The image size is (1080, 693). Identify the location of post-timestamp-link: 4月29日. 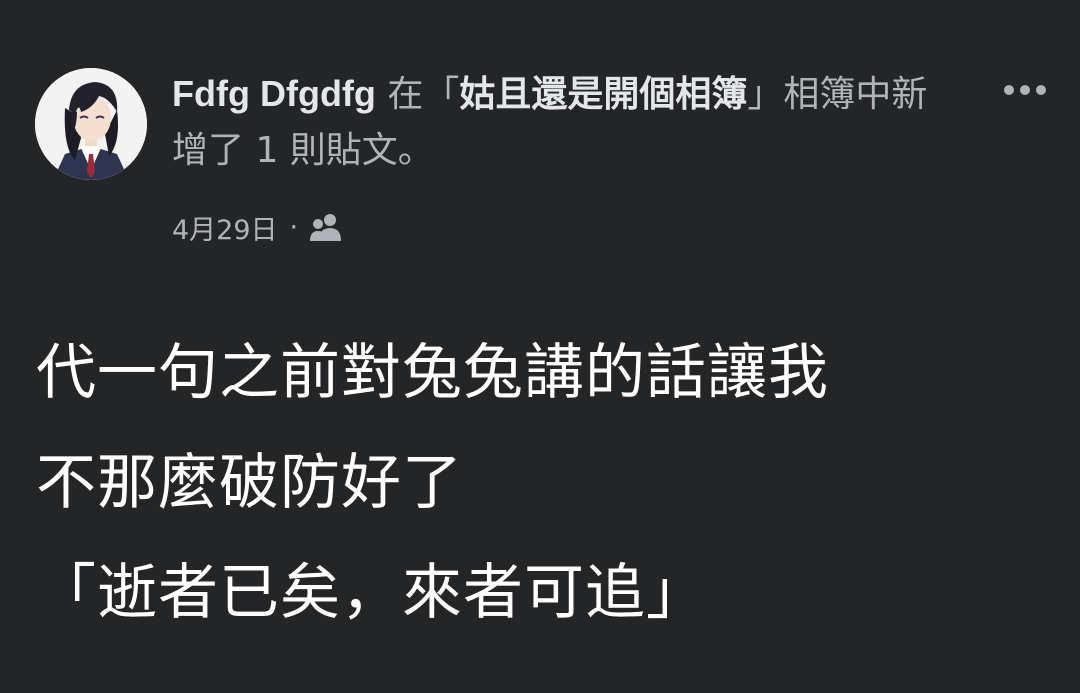
(225, 227).